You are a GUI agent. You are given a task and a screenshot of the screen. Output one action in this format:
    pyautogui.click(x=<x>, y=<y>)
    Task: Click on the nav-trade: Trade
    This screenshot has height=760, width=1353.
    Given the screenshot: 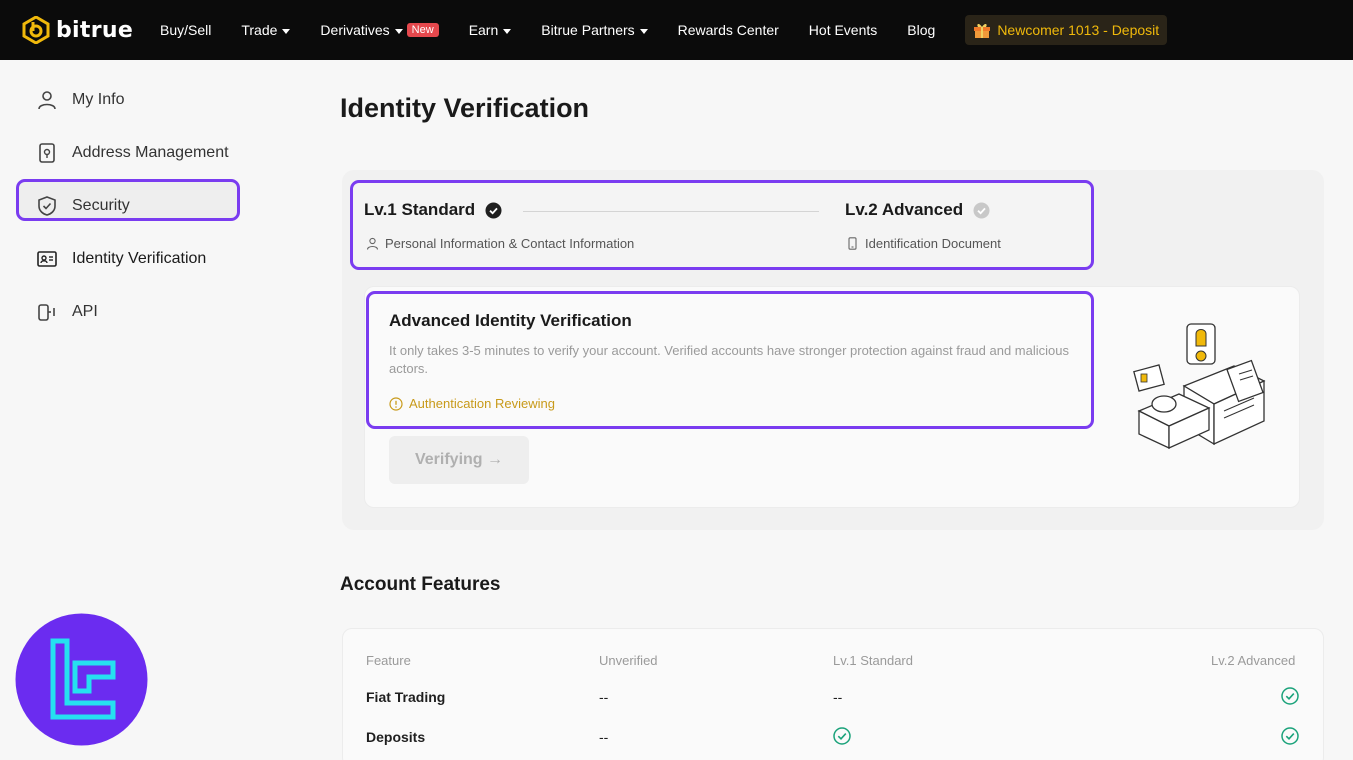 What is the action you would take?
    pyautogui.click(x=266, y=30)
    